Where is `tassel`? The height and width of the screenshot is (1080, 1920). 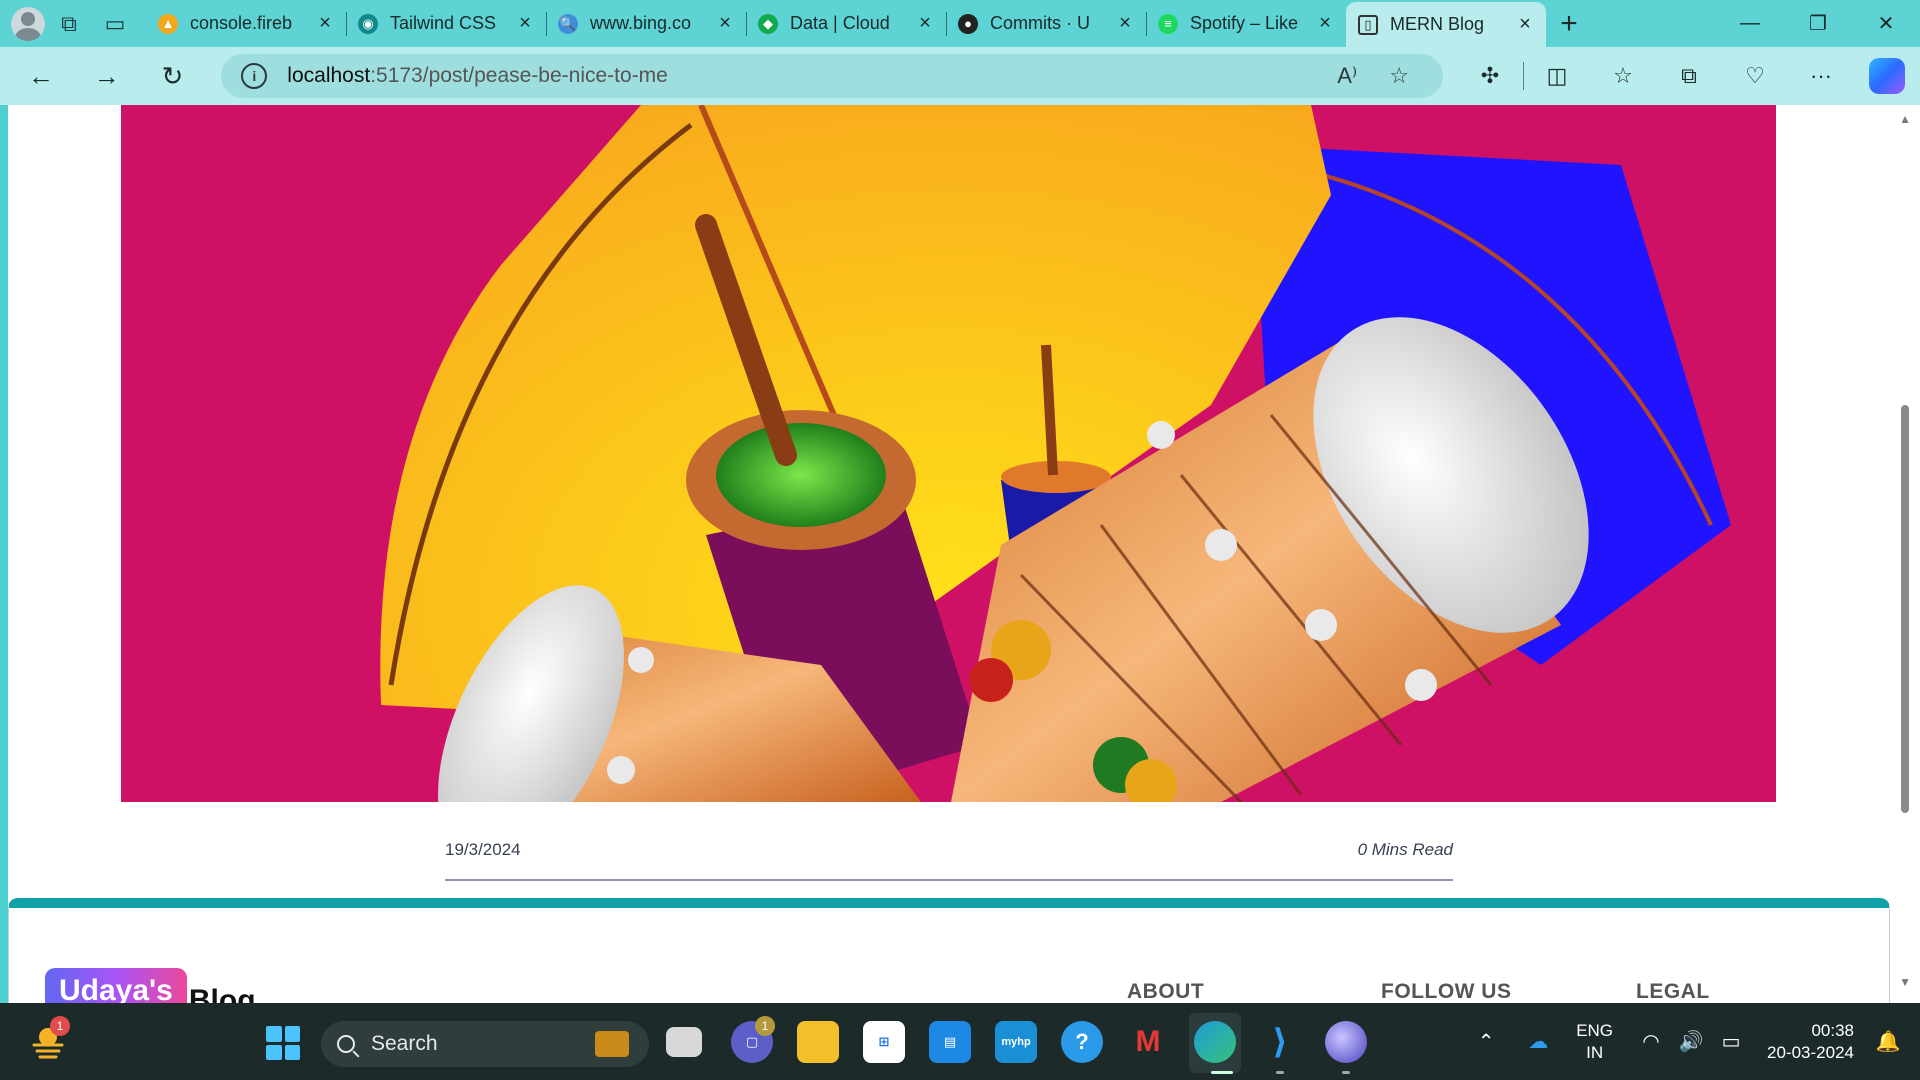
tassel is located at coordinates (991, 680).